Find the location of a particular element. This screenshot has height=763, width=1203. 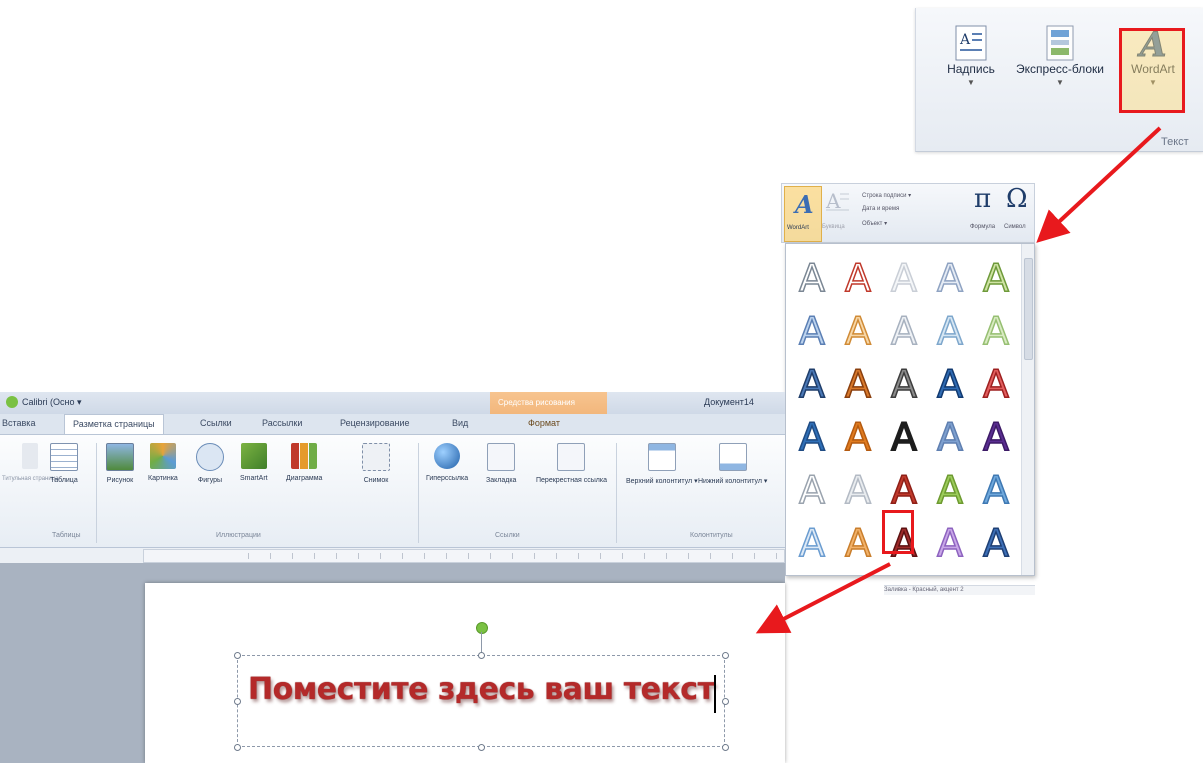

cross-reference-button: Перекрестная ссылка is located at coordinates (571, 463).